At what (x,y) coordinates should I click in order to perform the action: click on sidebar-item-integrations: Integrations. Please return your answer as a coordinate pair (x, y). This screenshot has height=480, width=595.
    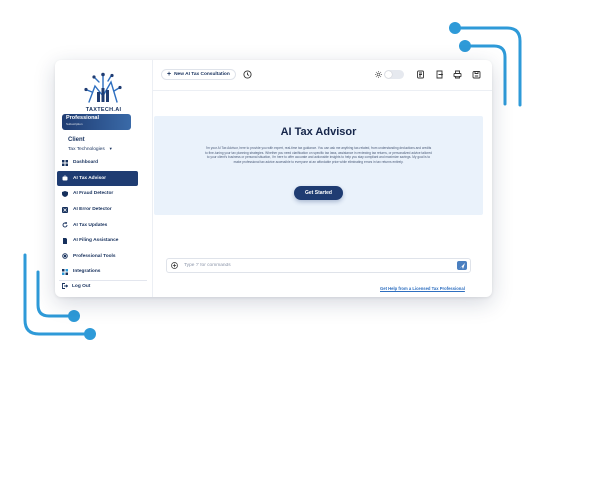
    Looking at the image, I should click on (104, 272).